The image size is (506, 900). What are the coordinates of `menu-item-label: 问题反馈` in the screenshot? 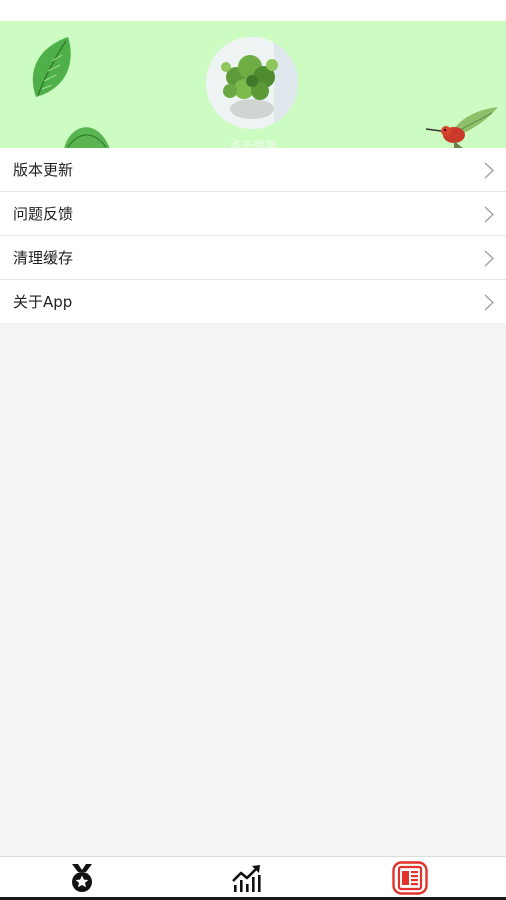 It's located at (43, 214).